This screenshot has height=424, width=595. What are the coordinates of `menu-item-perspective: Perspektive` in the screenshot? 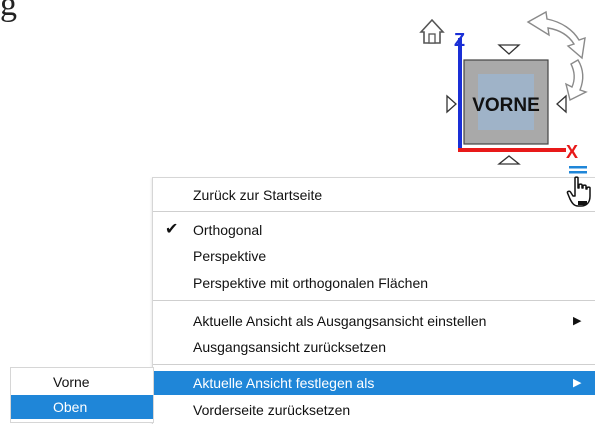 It's located at (374, 256).